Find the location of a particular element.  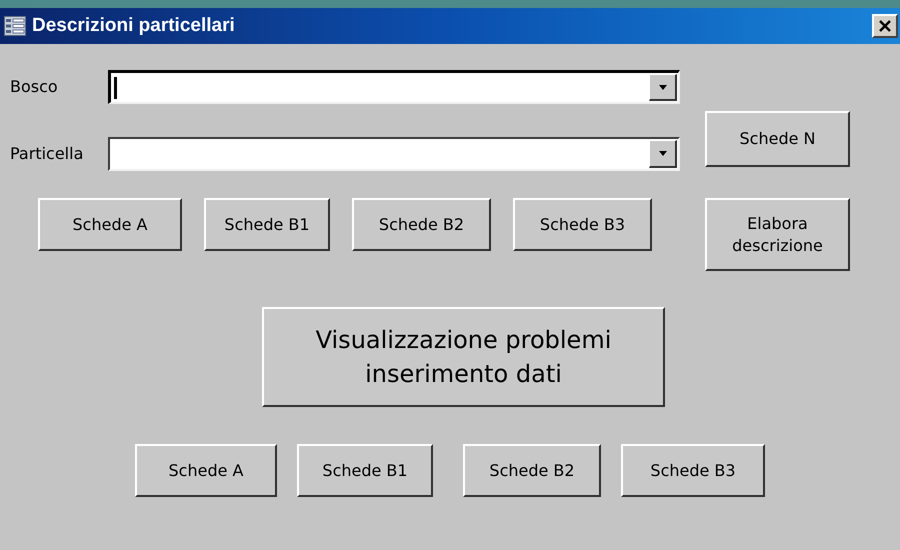

text-cursor is located at coordinates (115, 87).